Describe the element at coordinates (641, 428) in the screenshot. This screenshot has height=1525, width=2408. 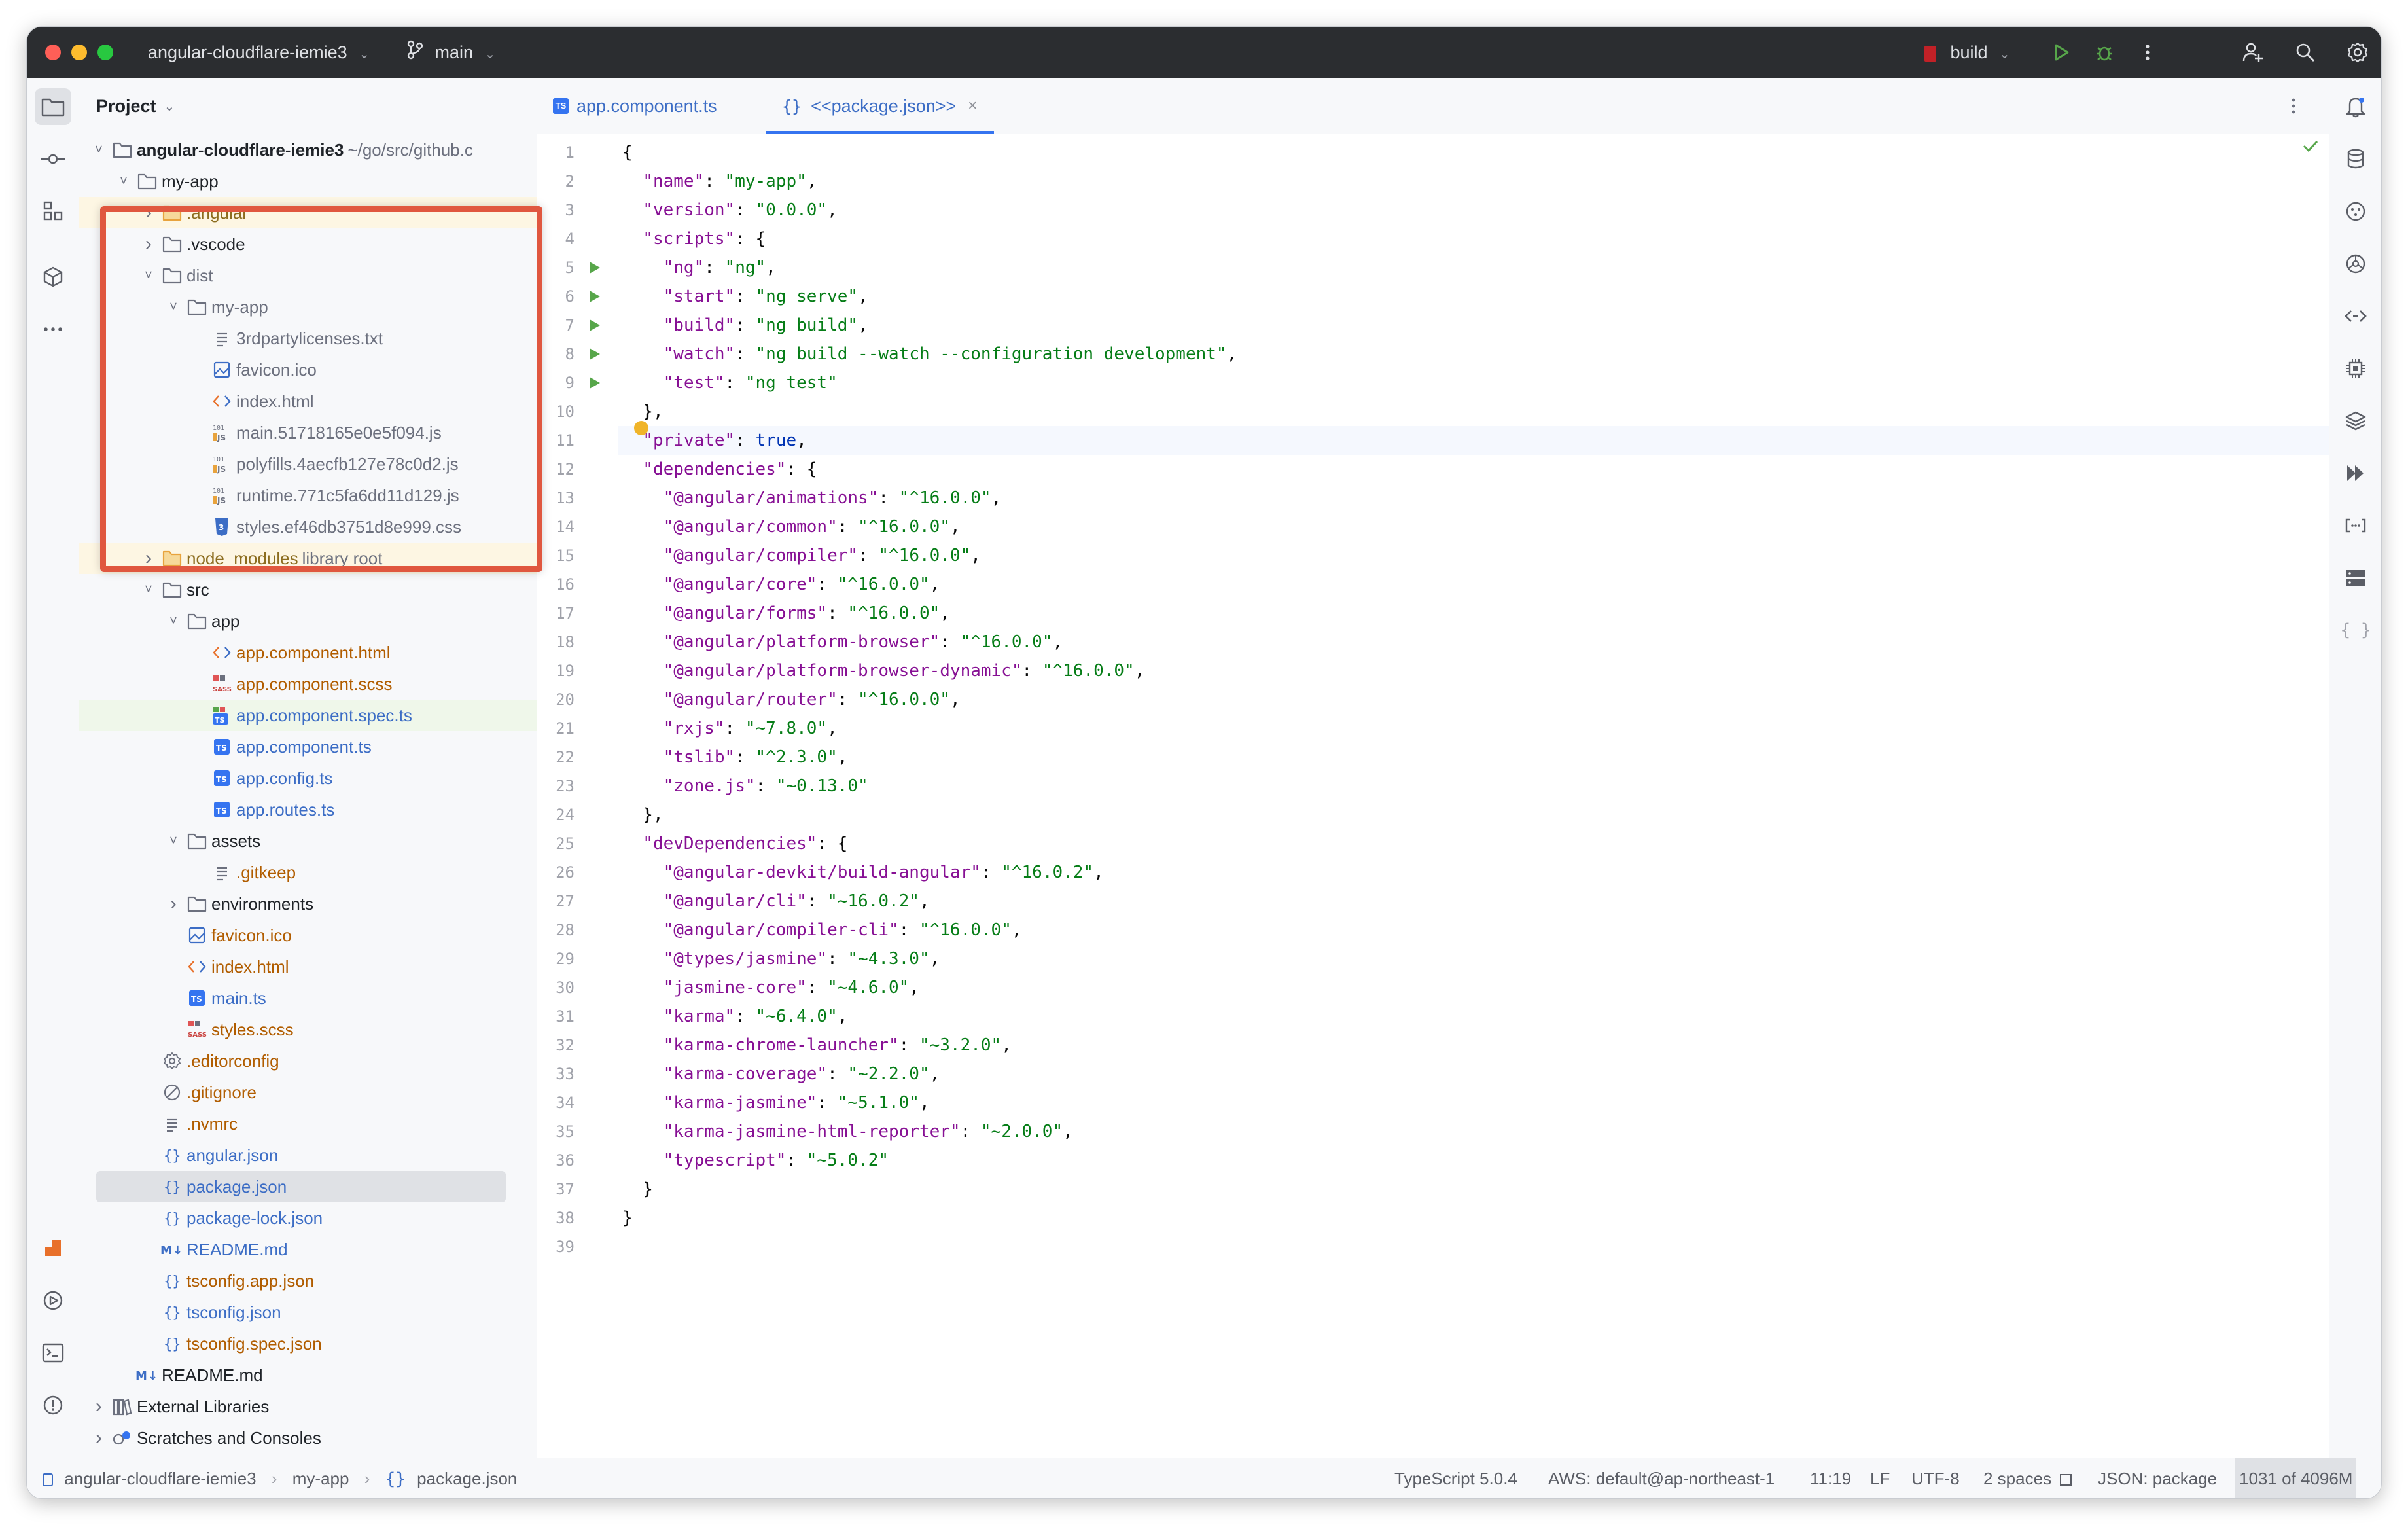
I see `intention-bulb-icon` at that location.